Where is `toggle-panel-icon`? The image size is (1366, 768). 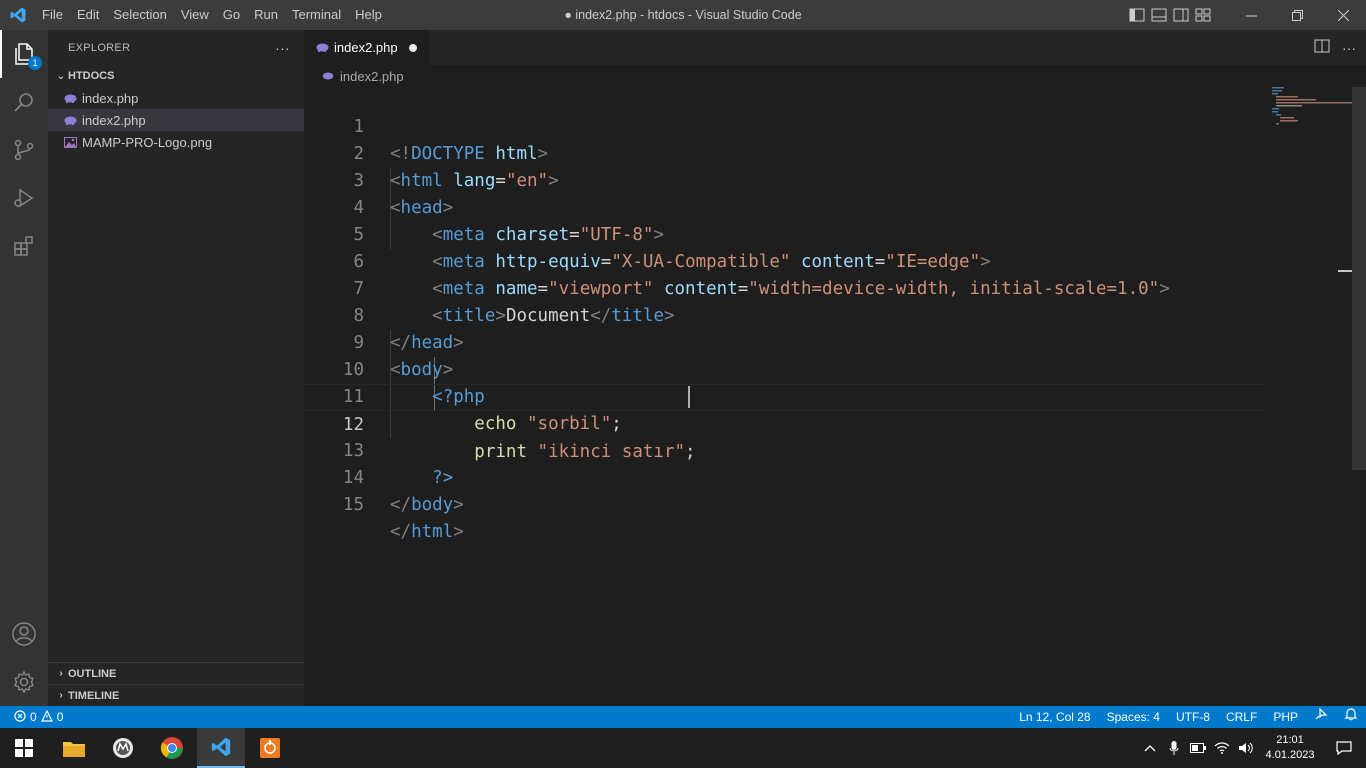 toggle-panel-icon is located at coordinates (1159, 15).